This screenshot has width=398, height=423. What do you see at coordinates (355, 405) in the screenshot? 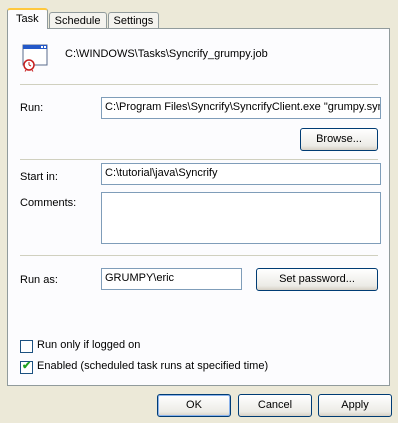
I see `apply-button: Apply` at bounding box center [355, 405].